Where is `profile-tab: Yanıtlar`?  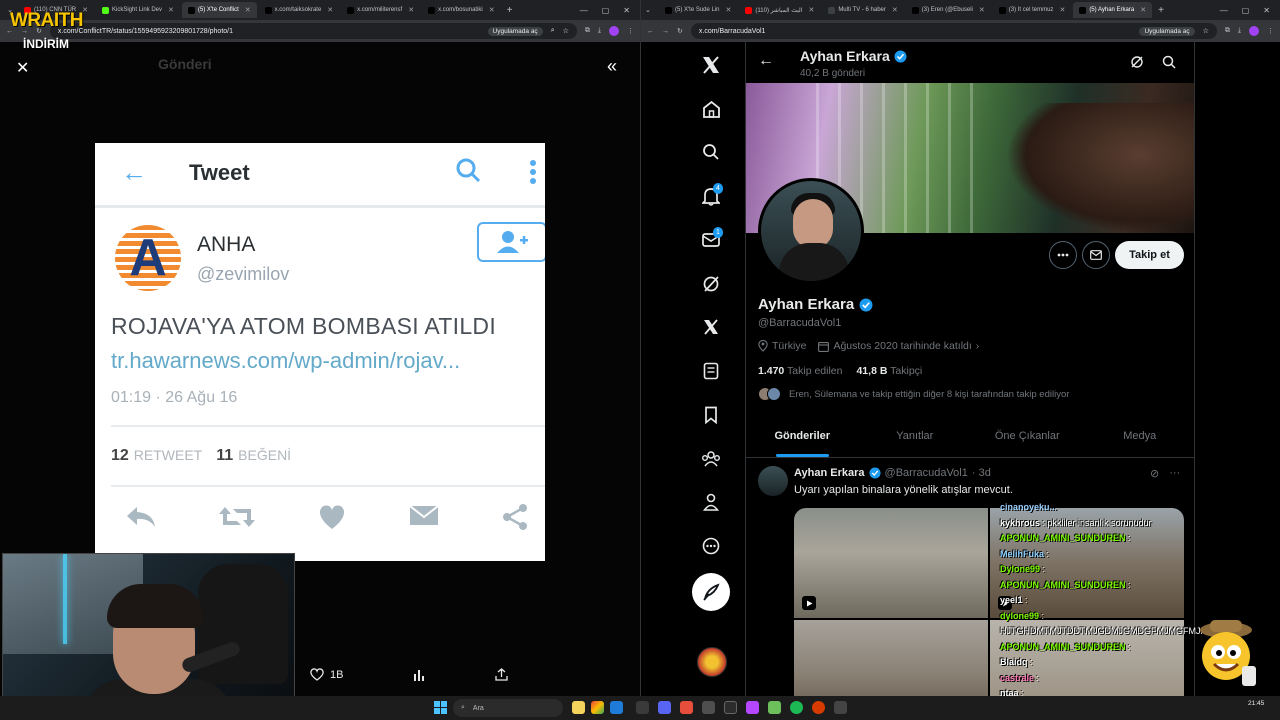
profile-tab: Yanıtlar is located at coordinates (915, 435).